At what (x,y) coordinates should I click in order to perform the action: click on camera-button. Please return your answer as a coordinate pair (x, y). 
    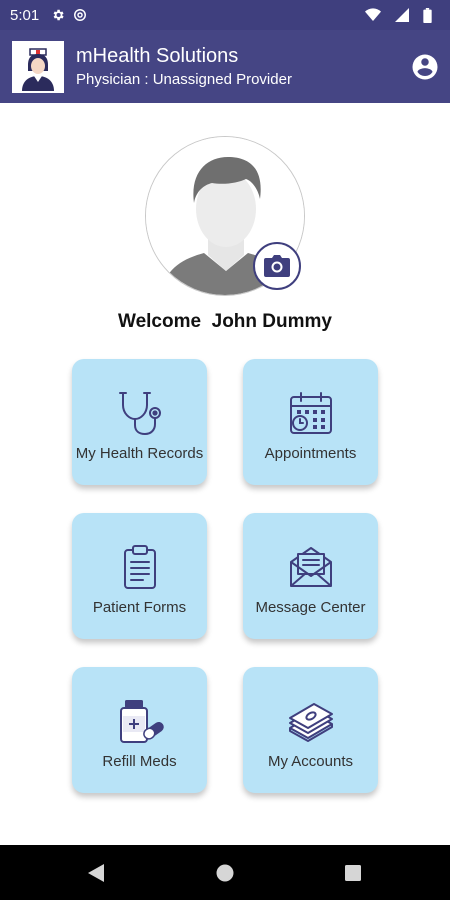
    Looking at the image, I should click on (277, 266).